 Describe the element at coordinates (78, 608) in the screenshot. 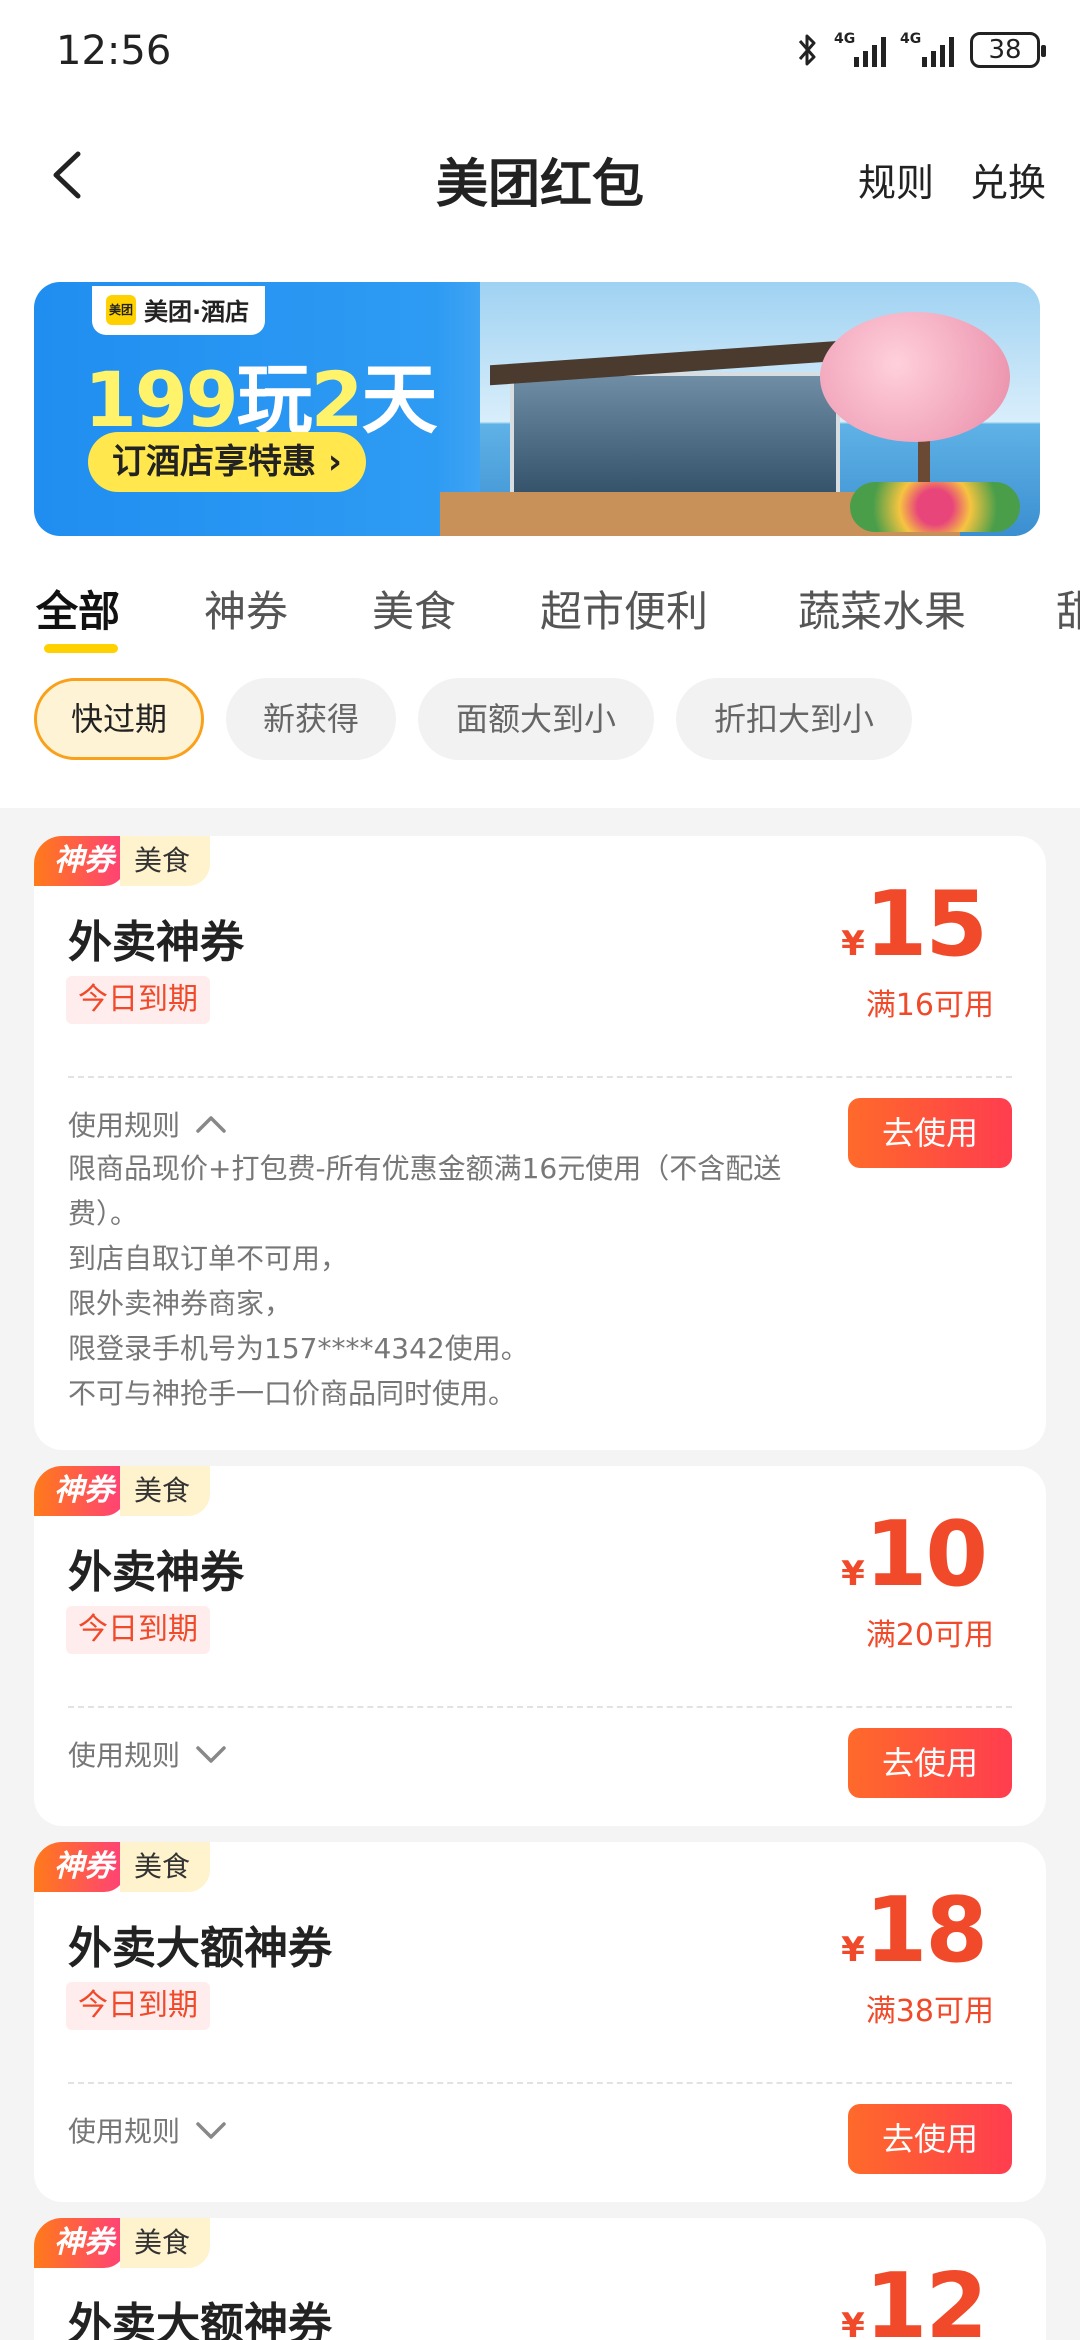

I see `tab-all: 全部` at that location.